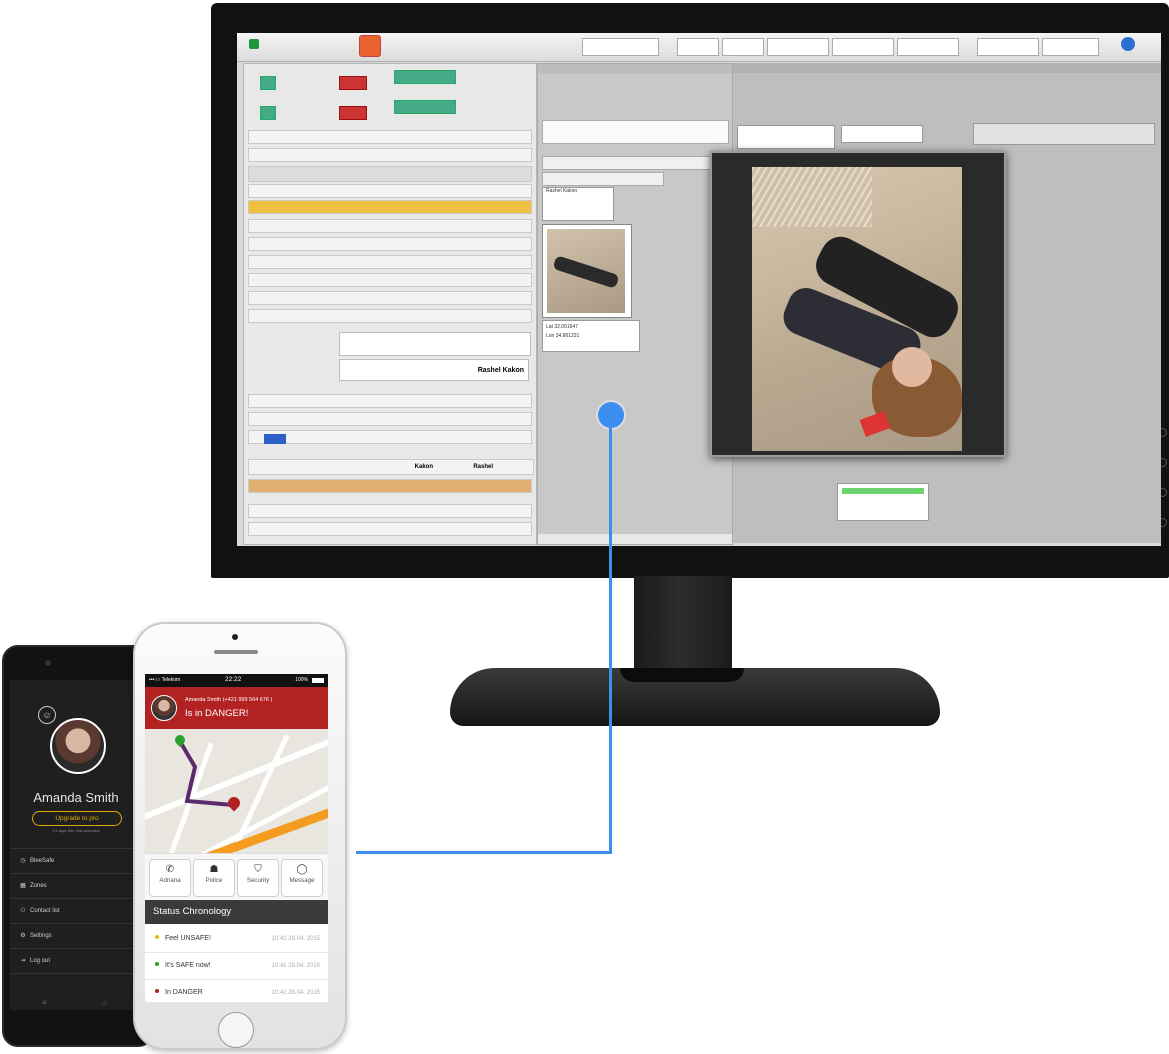  What do you see at coordinates (170, 878) in the screenshot?
I see `call-adriana-button: ✆ Adriana` at bounding box center [170, 878].